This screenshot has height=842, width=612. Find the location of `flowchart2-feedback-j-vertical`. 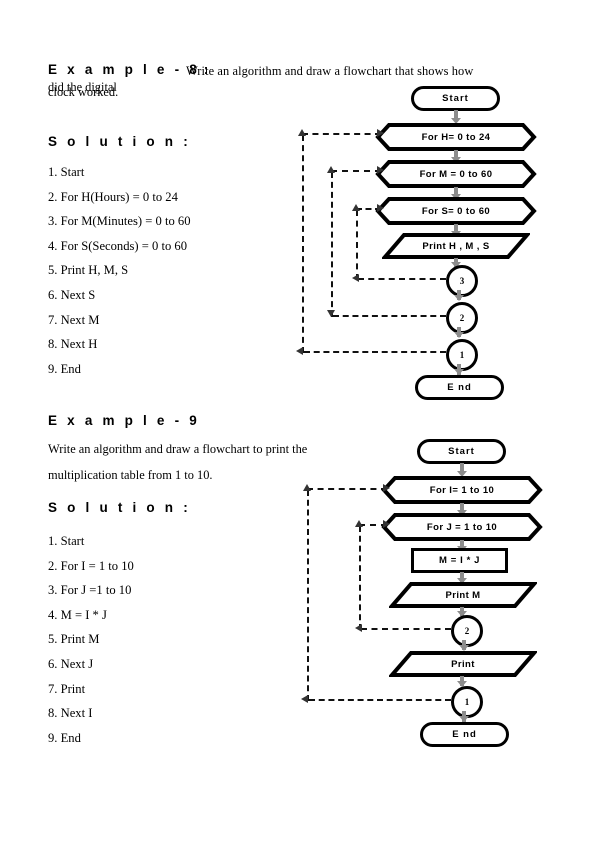

flowchart2-feedback-j-vertical is located at coordinates (360, 578).